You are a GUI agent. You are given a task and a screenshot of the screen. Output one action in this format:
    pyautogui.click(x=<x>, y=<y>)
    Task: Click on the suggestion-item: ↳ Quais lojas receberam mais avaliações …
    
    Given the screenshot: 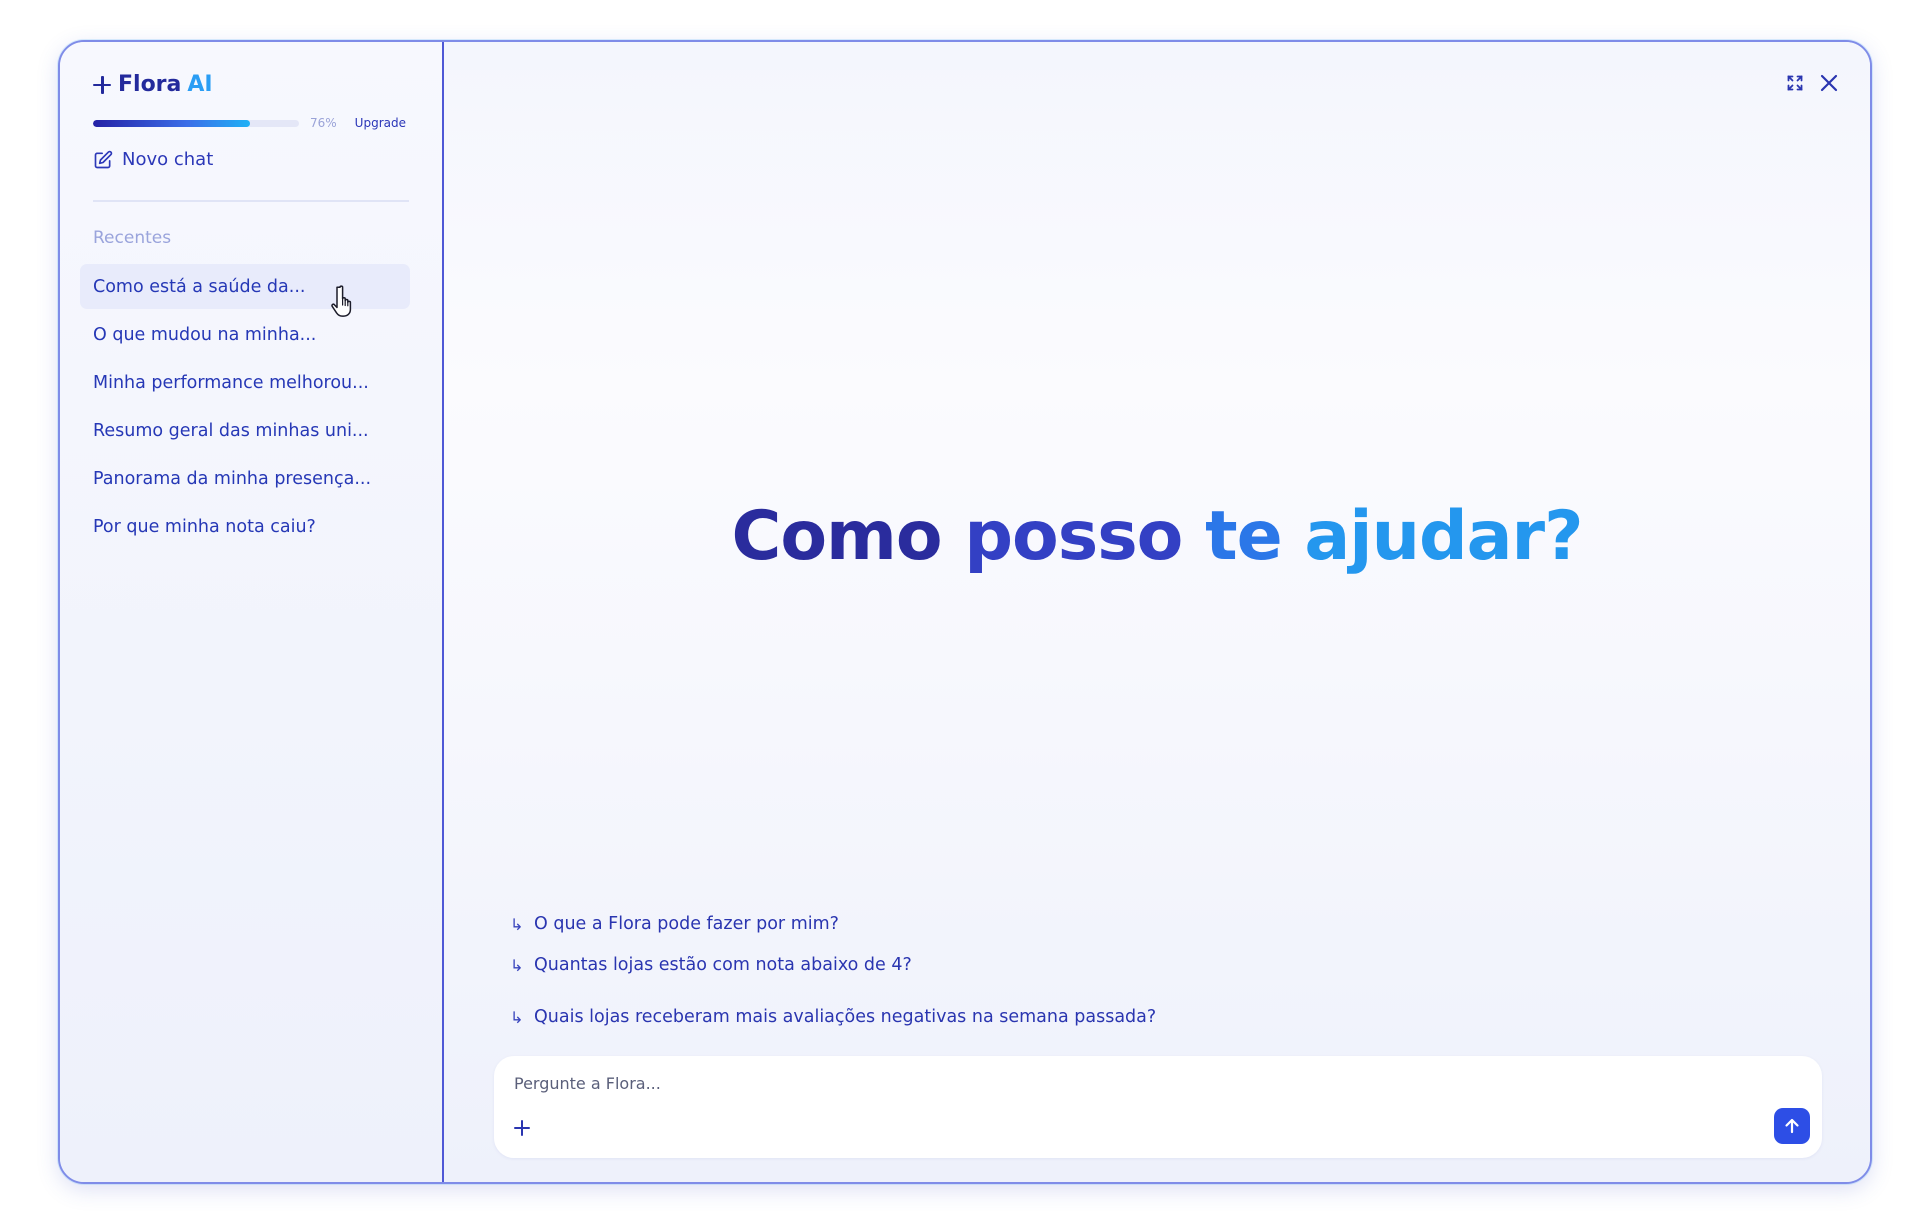 What is the action you would take?
    pyautogui.click(x=833, y=1017)
    